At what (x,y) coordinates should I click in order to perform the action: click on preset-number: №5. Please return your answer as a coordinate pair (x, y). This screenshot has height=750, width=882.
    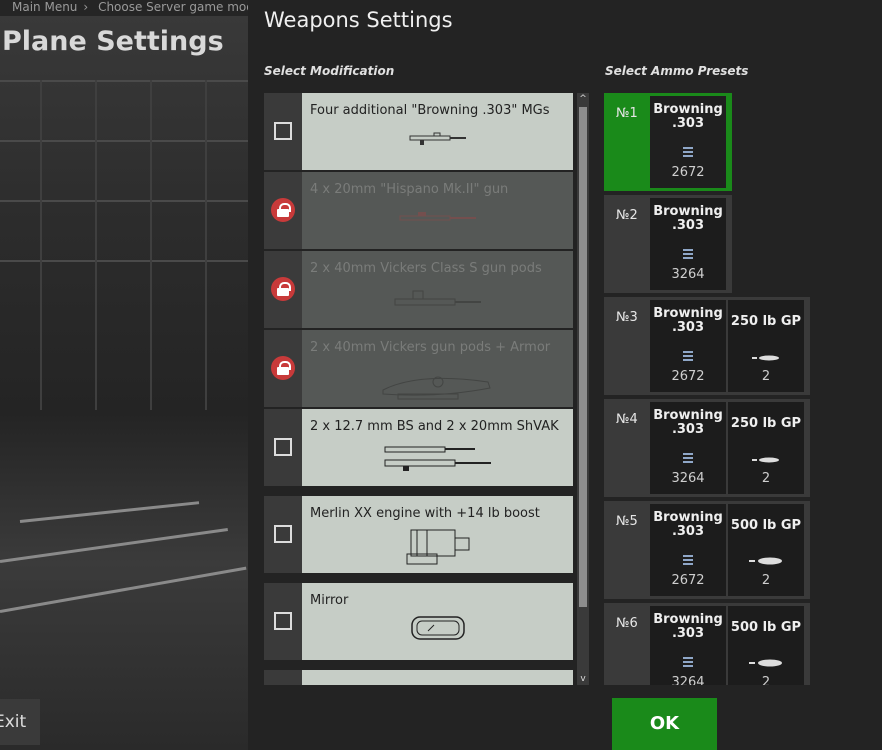
    Looking at the image, I should click on (627, 521).